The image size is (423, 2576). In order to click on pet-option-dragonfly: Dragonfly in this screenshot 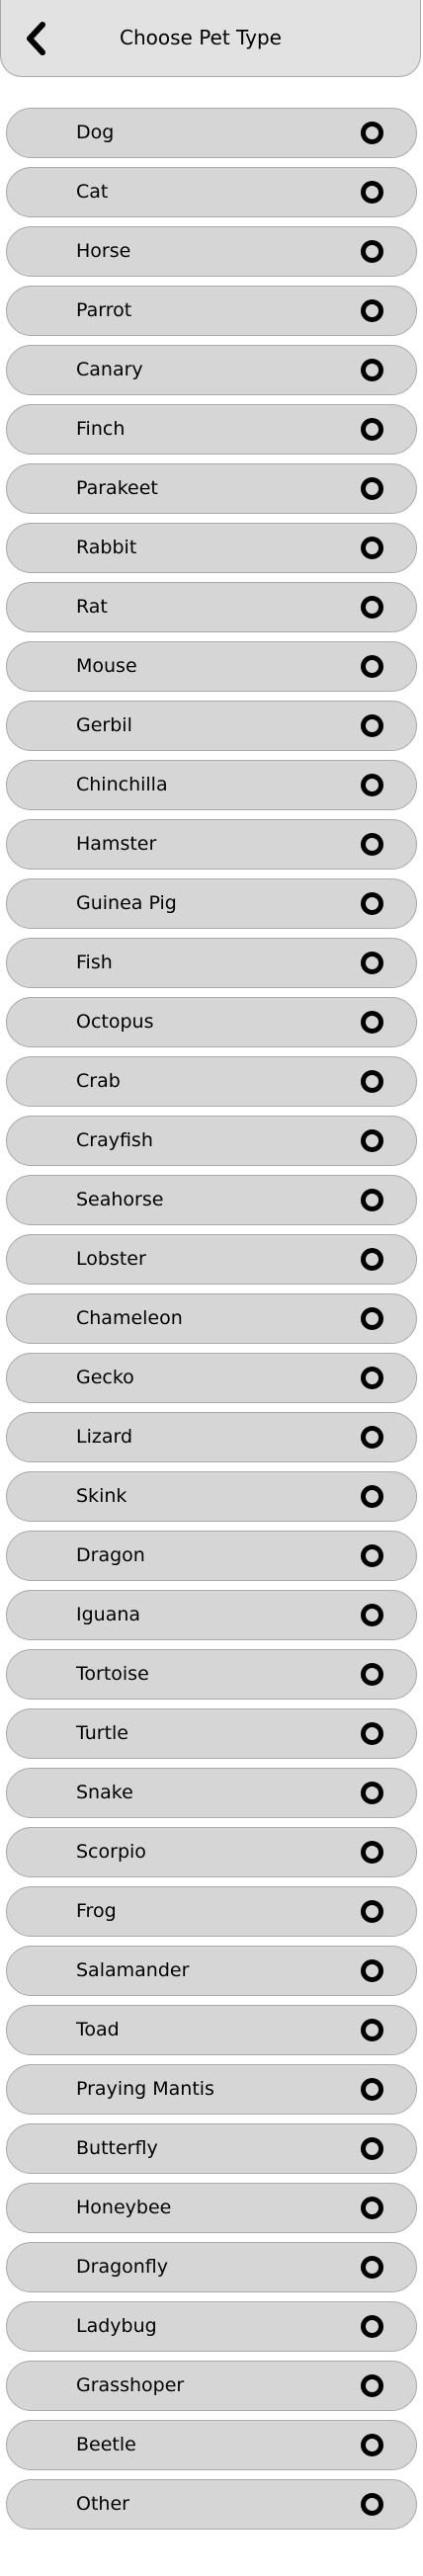, I will do `click(211, 2267)`.